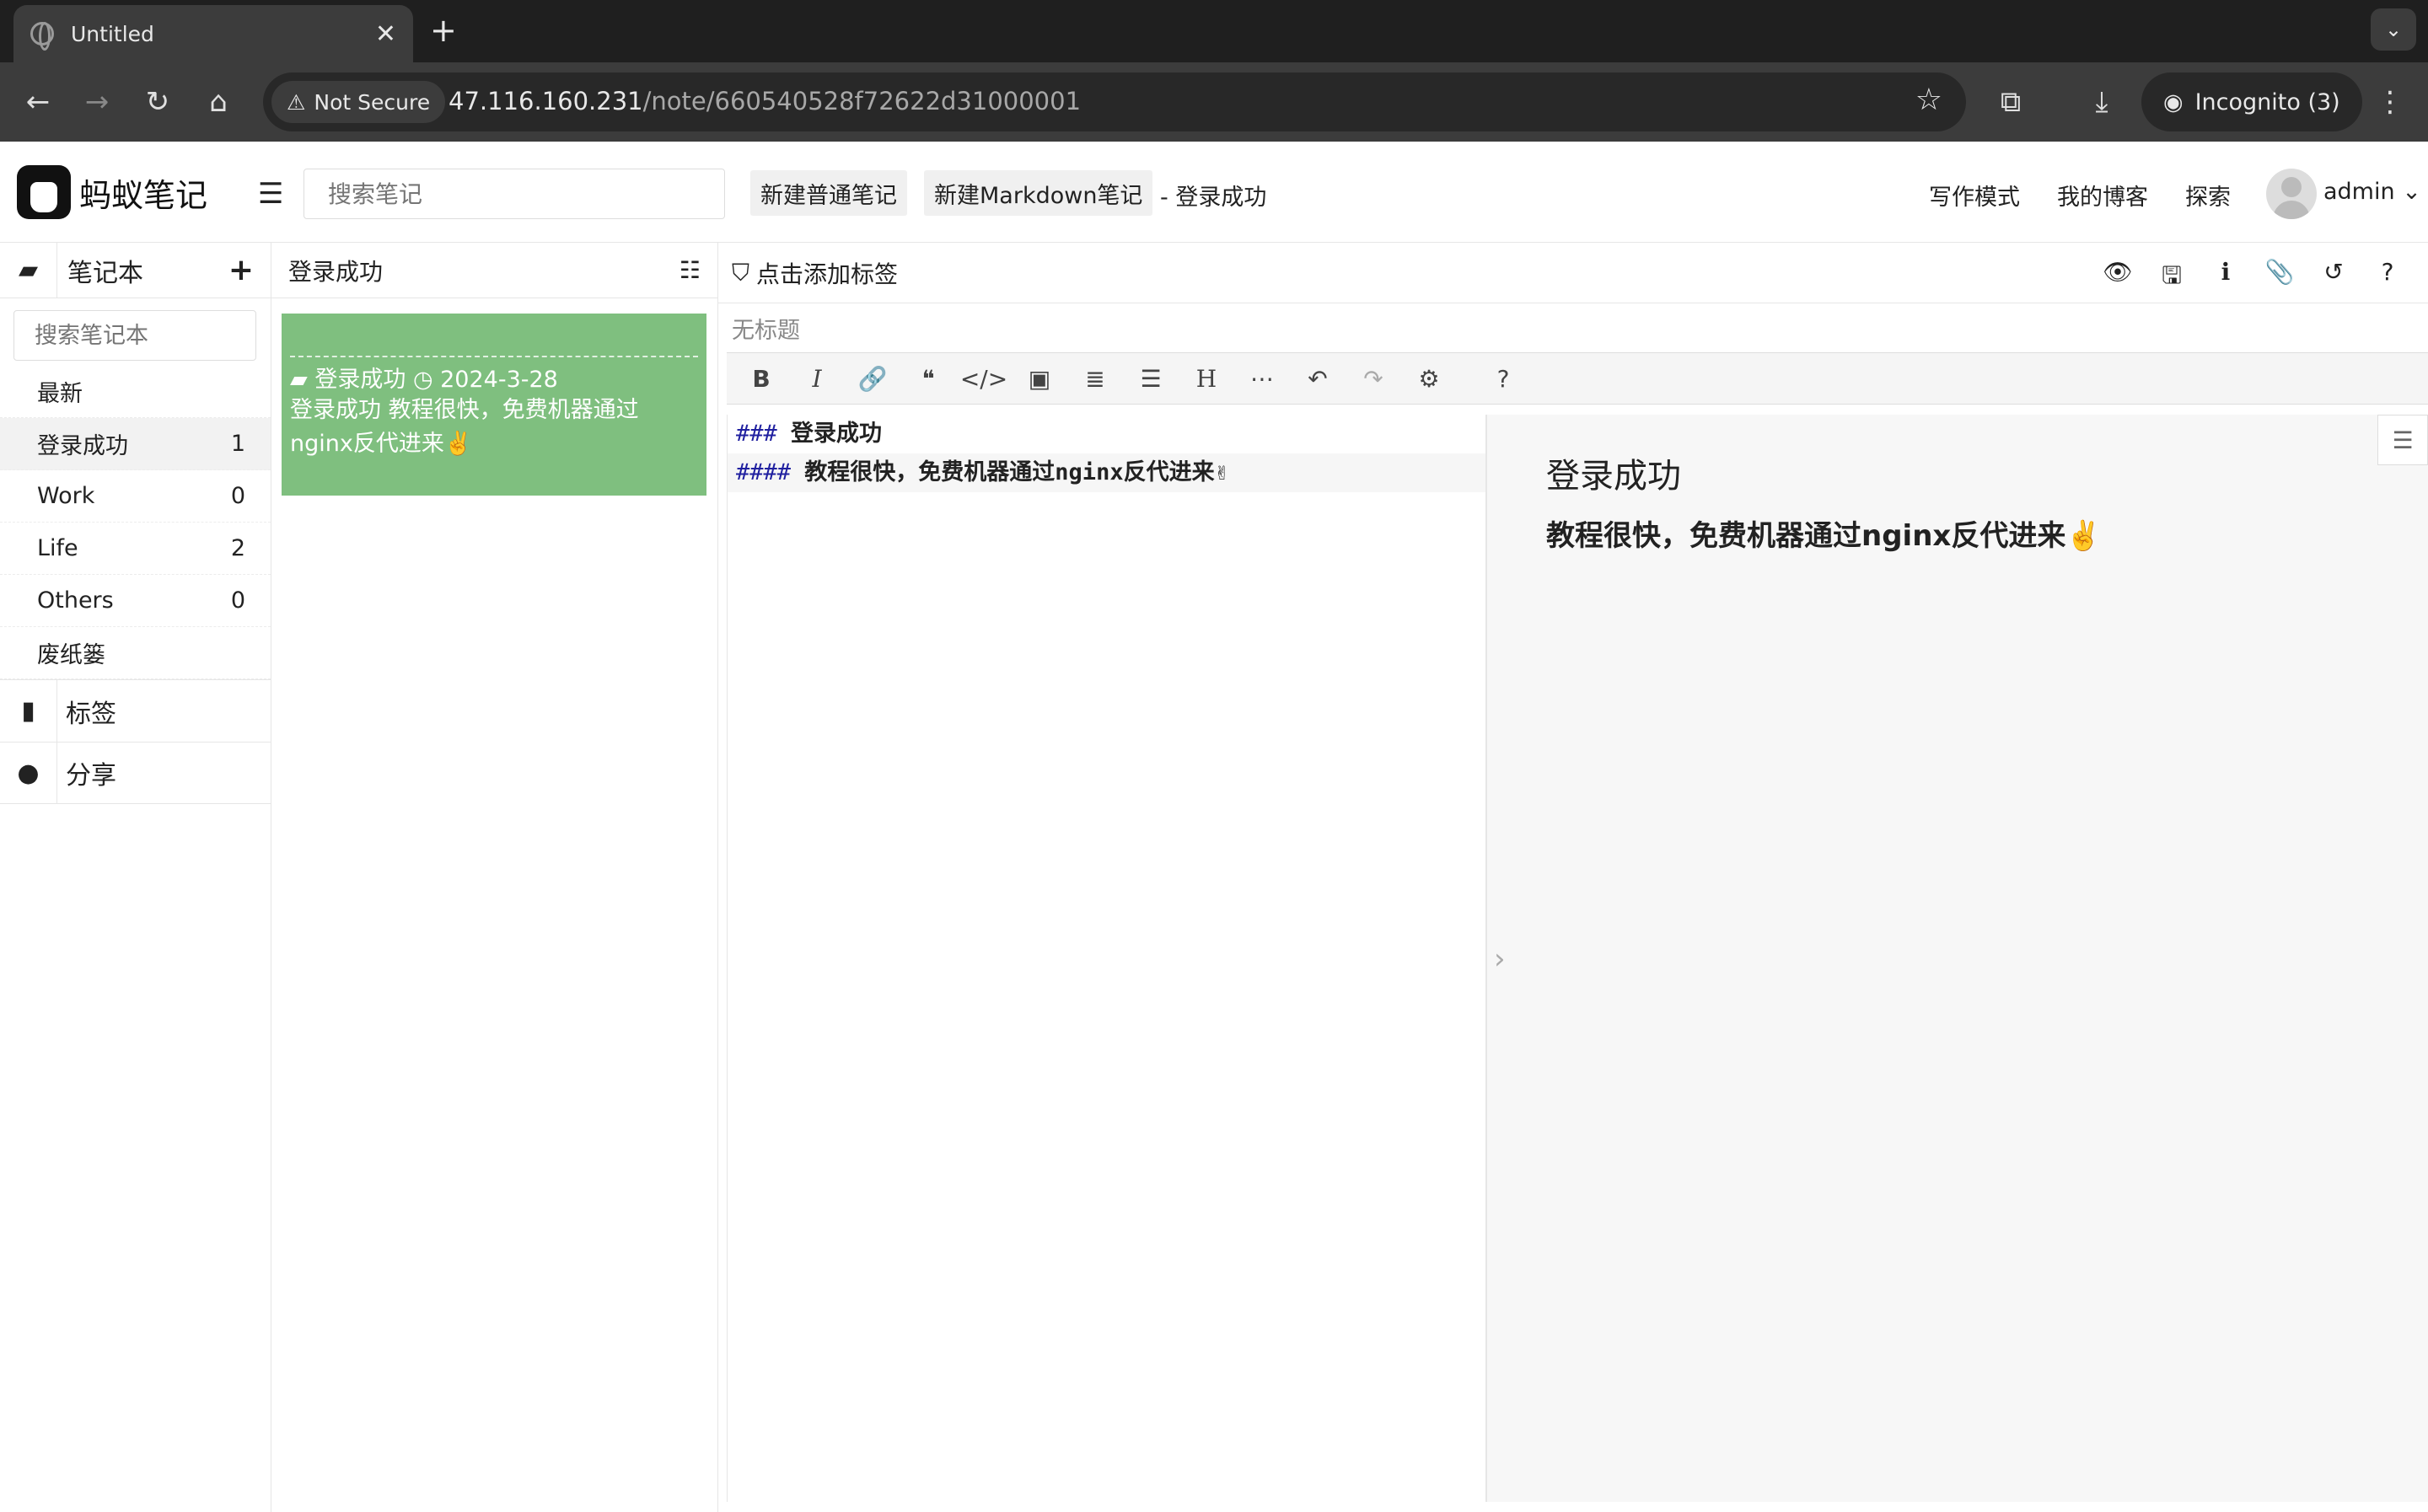  Describe the element at coordinates (237, 444) in the screenshot. I see `sidebar-item-count: 1` at that location.